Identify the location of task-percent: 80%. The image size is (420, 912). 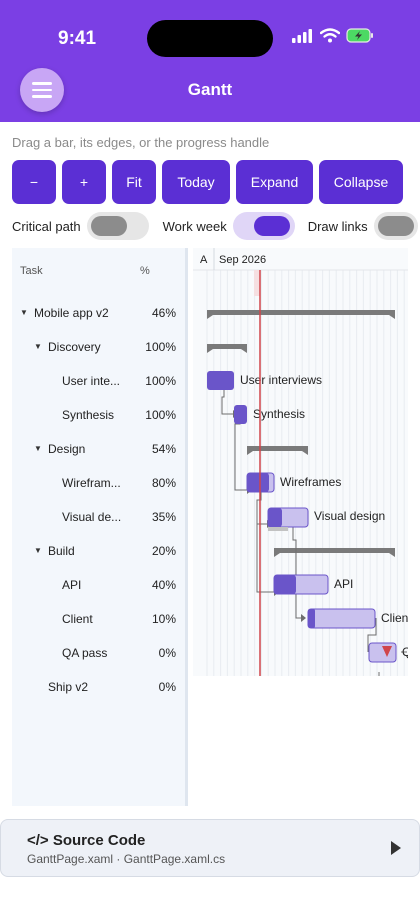
(163, 483).